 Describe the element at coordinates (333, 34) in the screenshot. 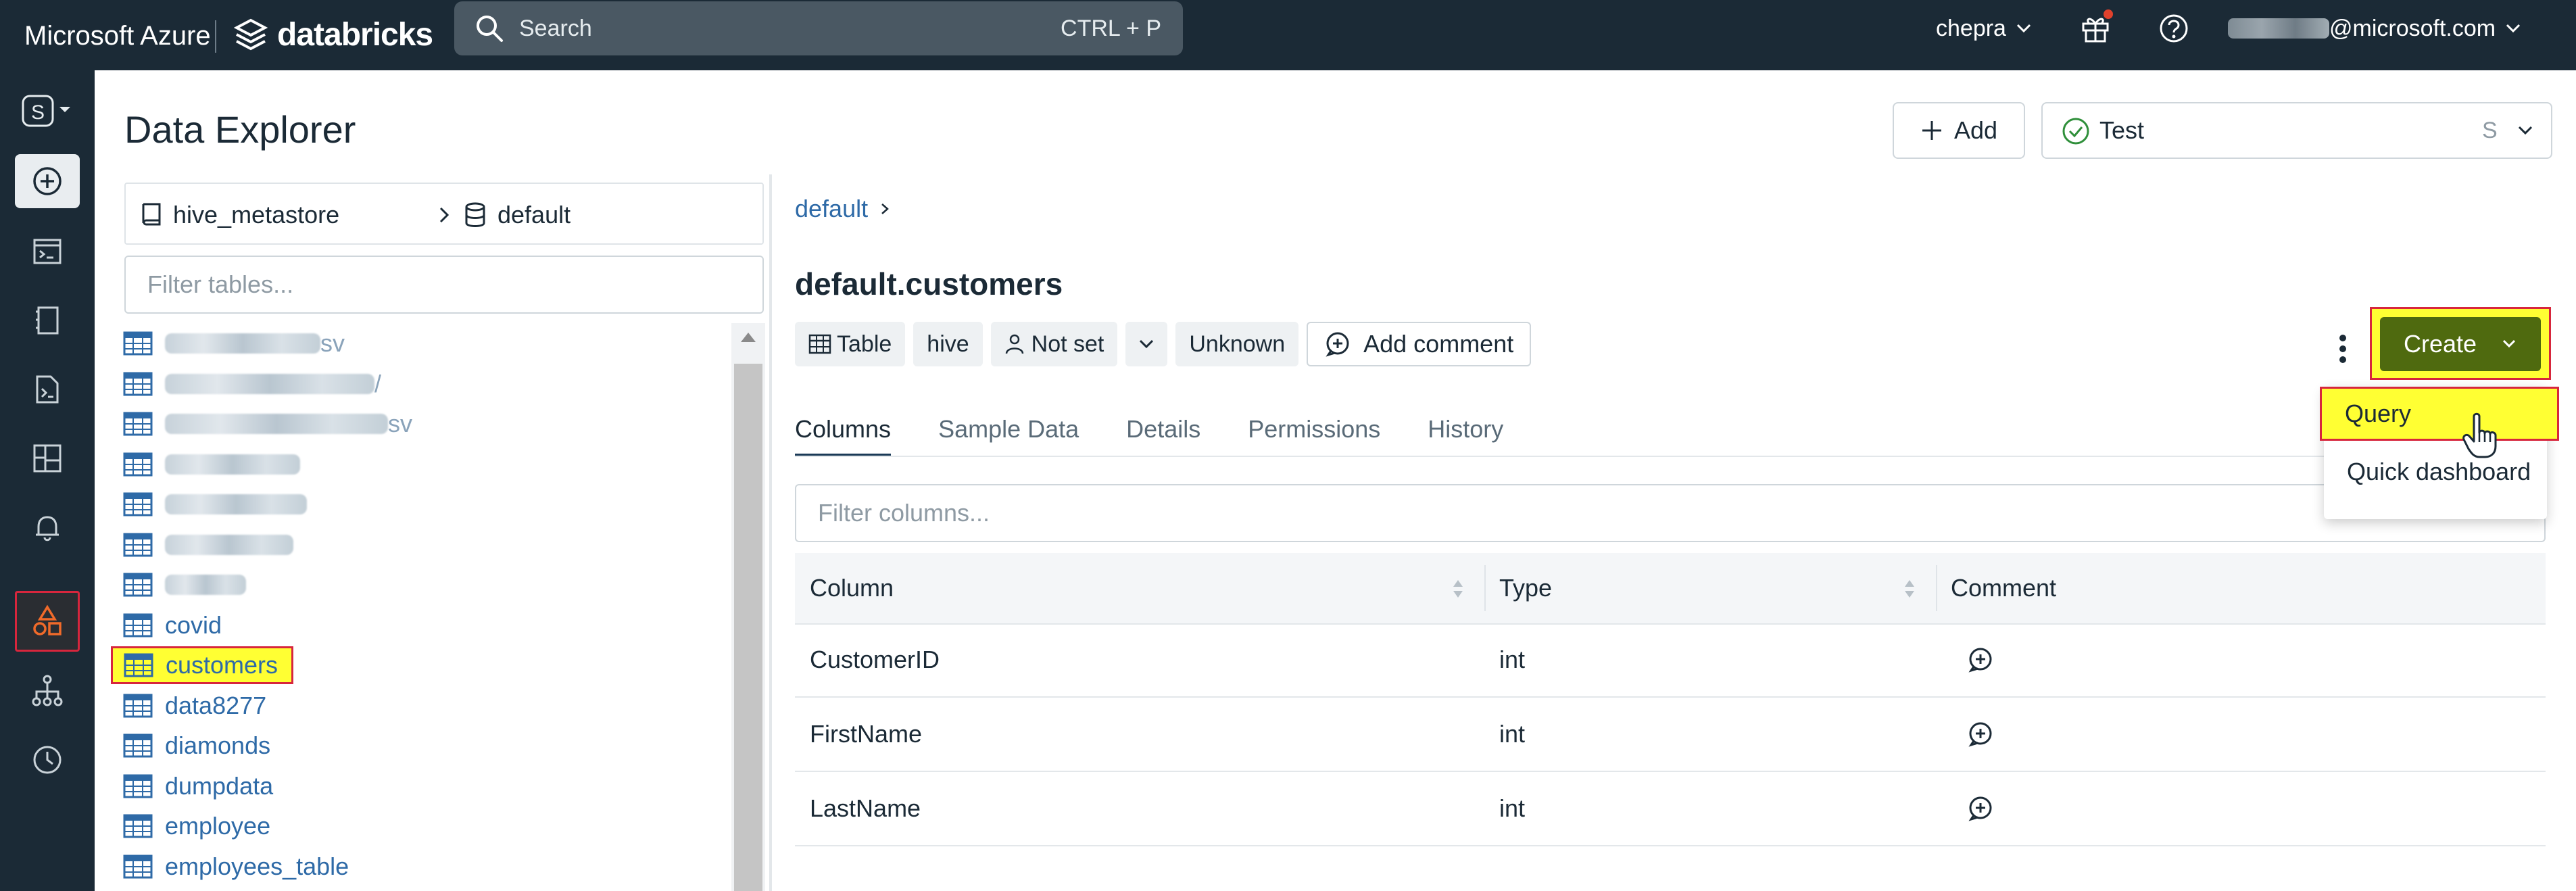

I see `databricks-logo: databricks` at that location.